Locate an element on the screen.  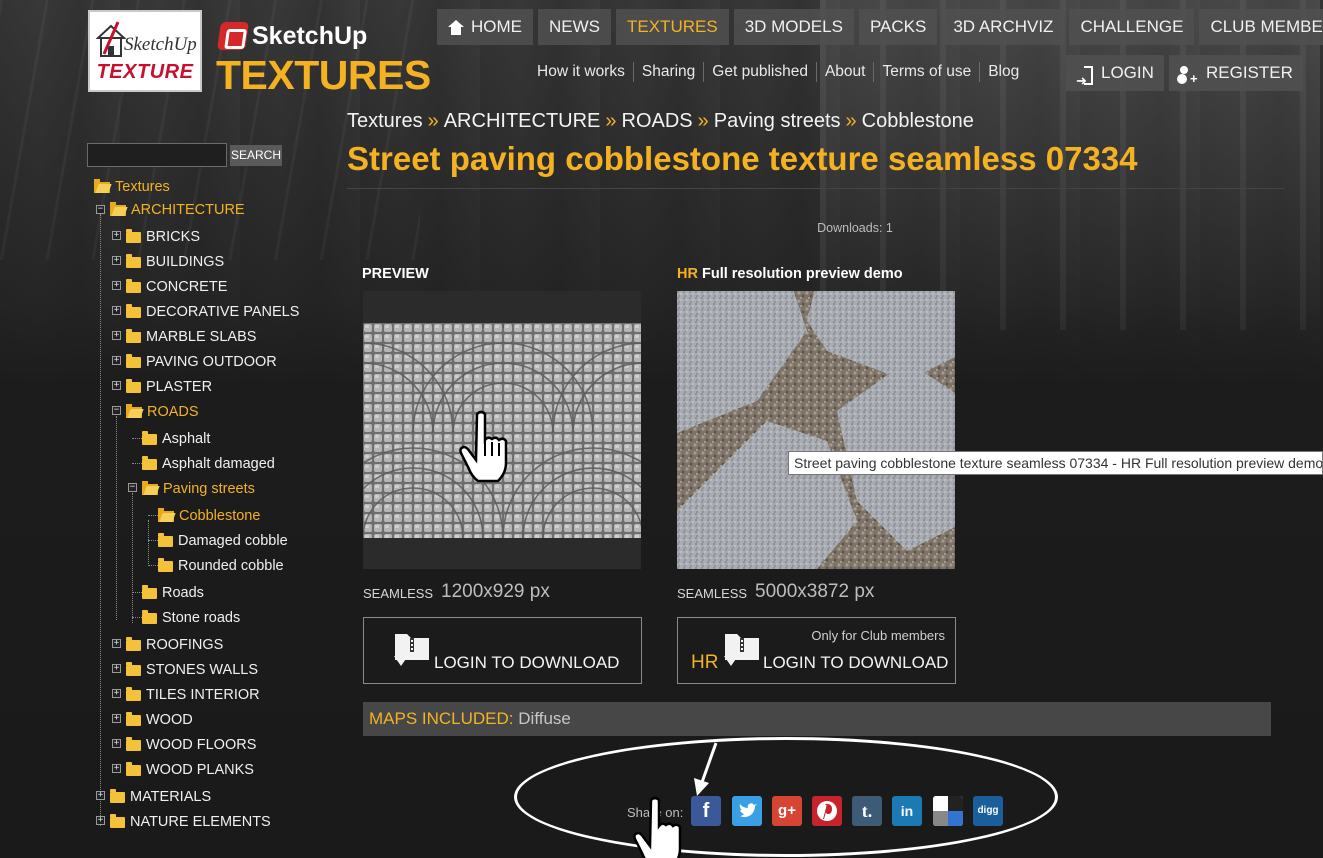
facebook-share-button: f is located at coordinates (706, 811).